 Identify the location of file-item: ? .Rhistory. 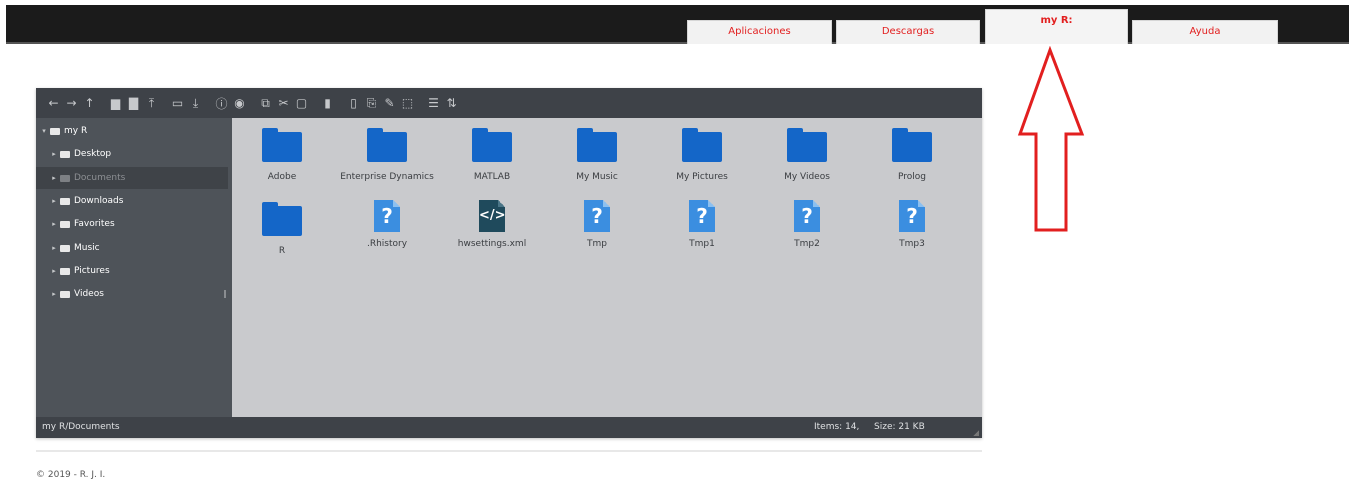
(387, 225).